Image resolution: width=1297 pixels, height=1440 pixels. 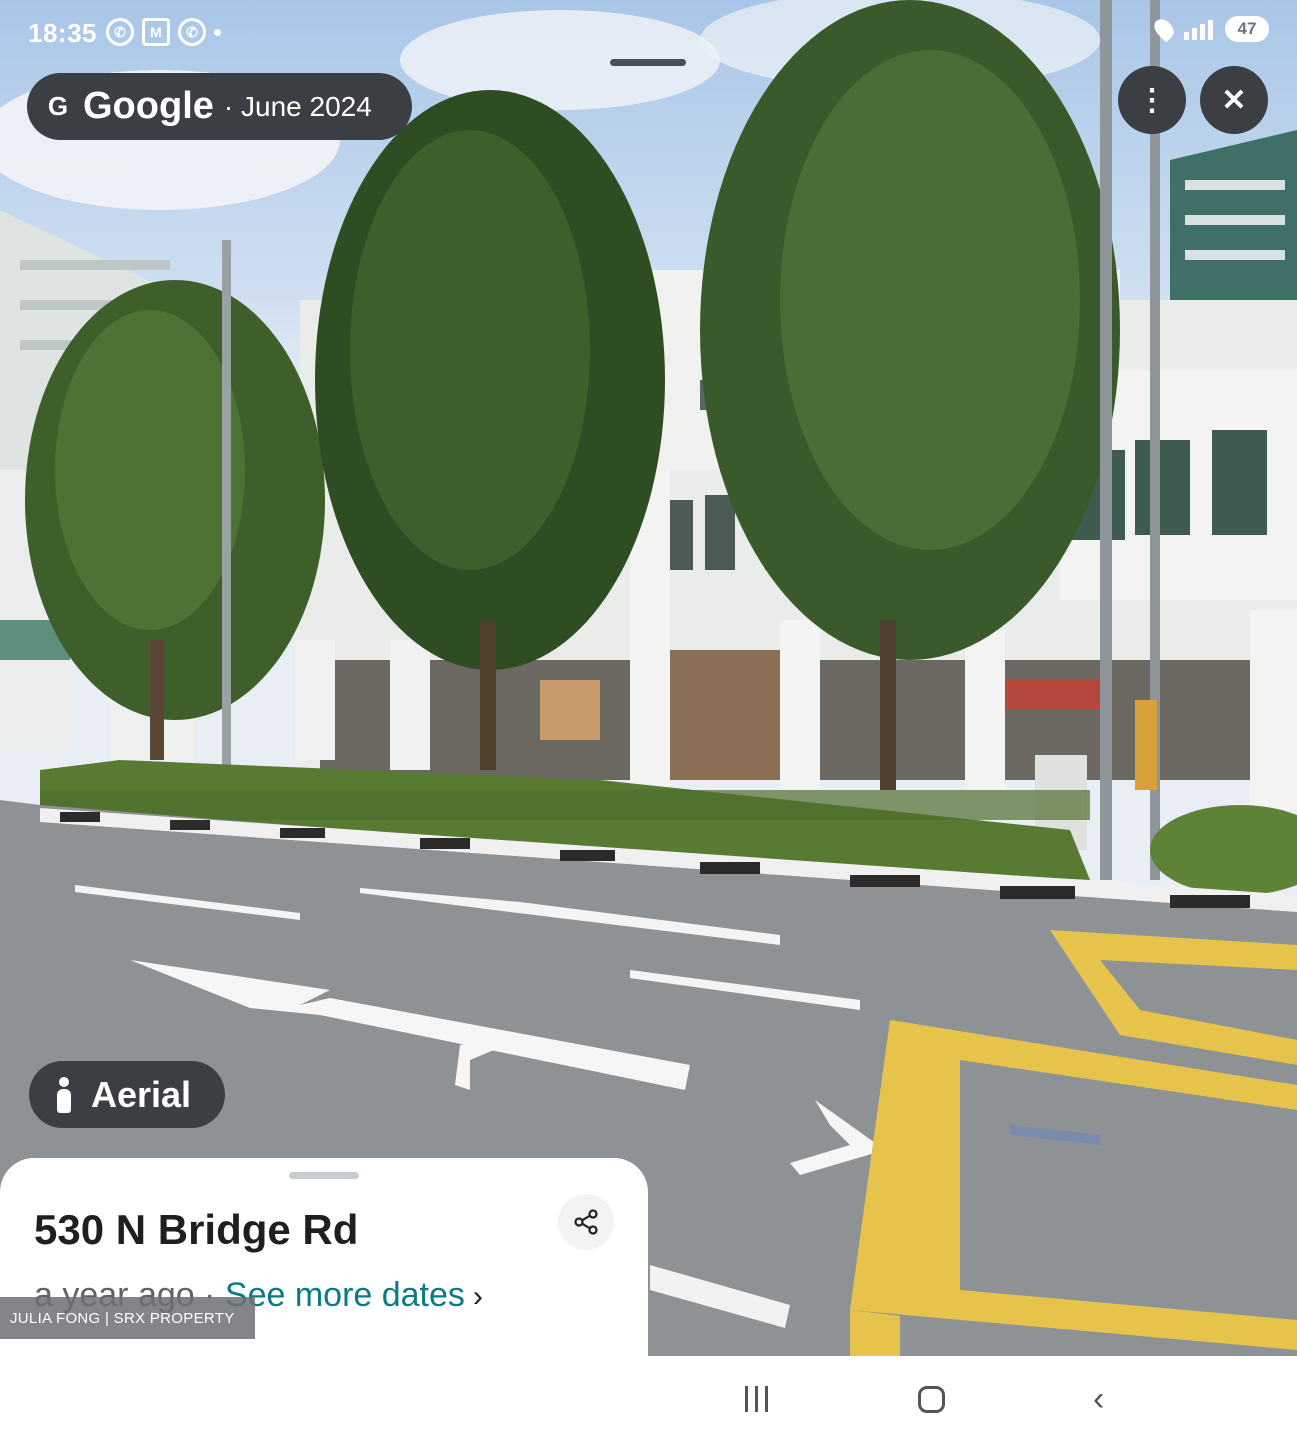 What do you see at coordinates (478, 1296) in the screenshot?
I see `chevron-right-icon: ›` at bounding box center [478, 1296].